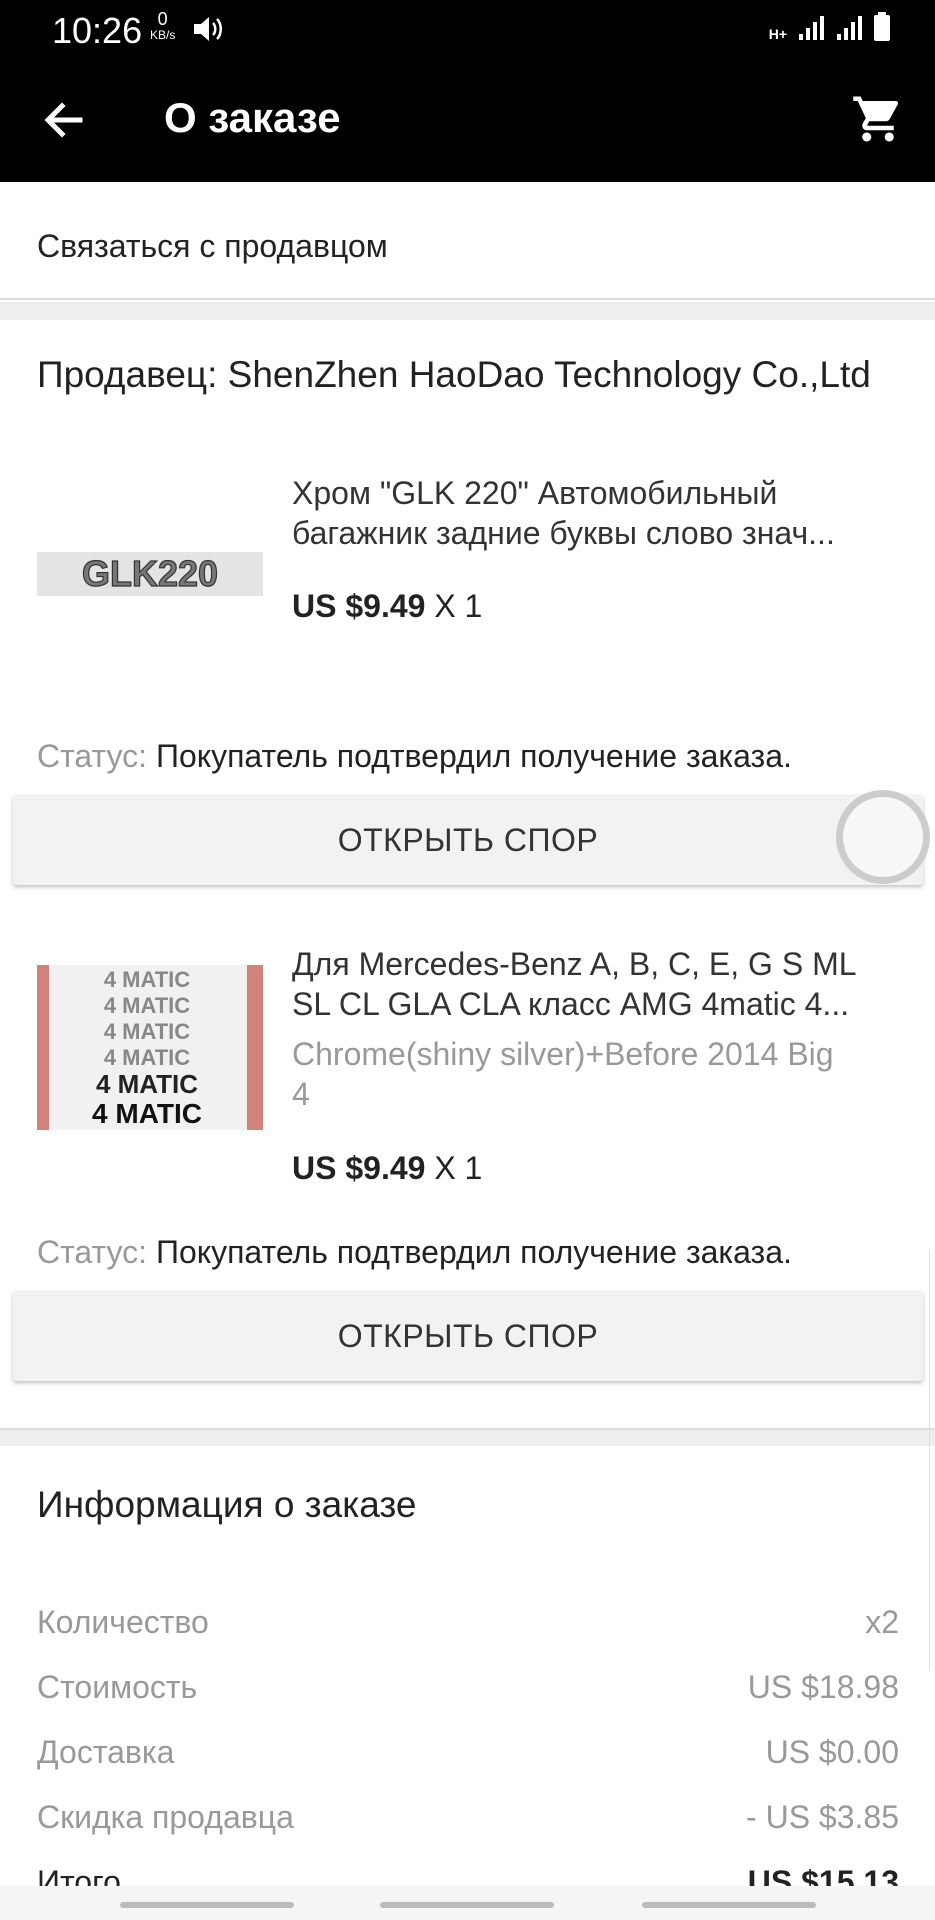 The image size is (935, 1920). What do you see at coordinates (932, 1460) in the screenshot?
I see `scrollbar` at bounding box center [932, 1460].